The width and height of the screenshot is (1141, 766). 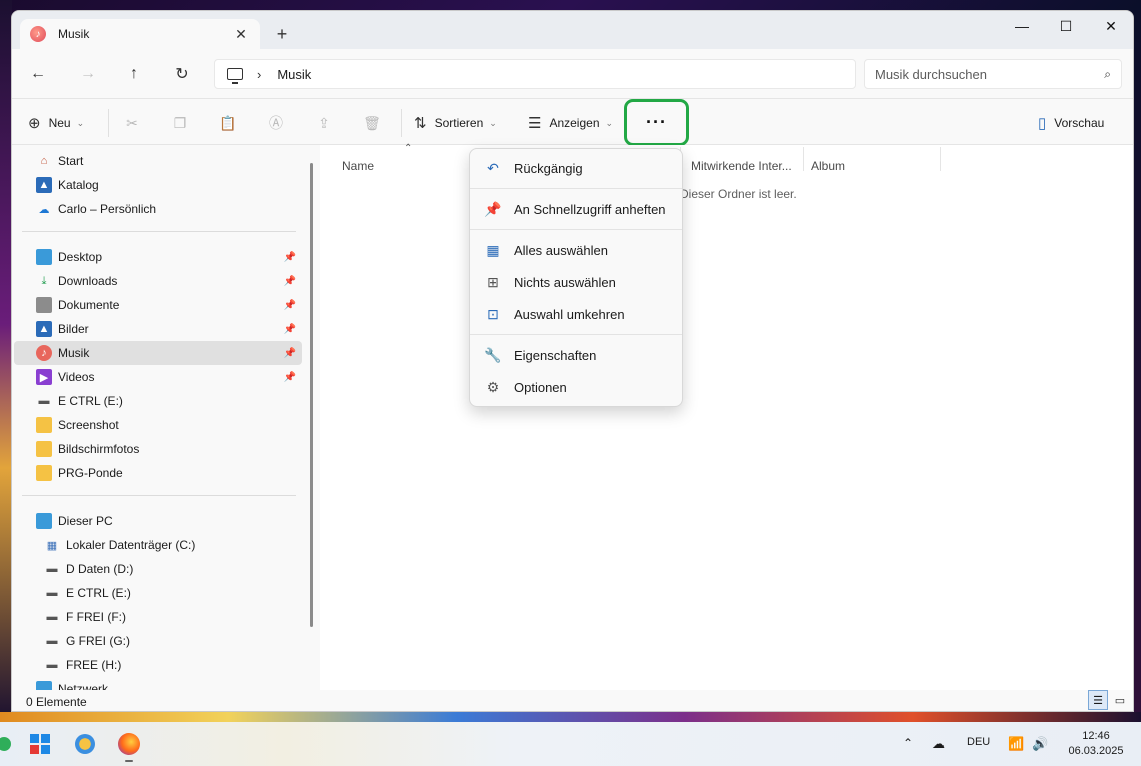 What do you see at coordinates (158, 329) in the screenshot?
I see `sidebar-item-bilder: ▲ Bilder 📌` at bounding box center [158, 329].